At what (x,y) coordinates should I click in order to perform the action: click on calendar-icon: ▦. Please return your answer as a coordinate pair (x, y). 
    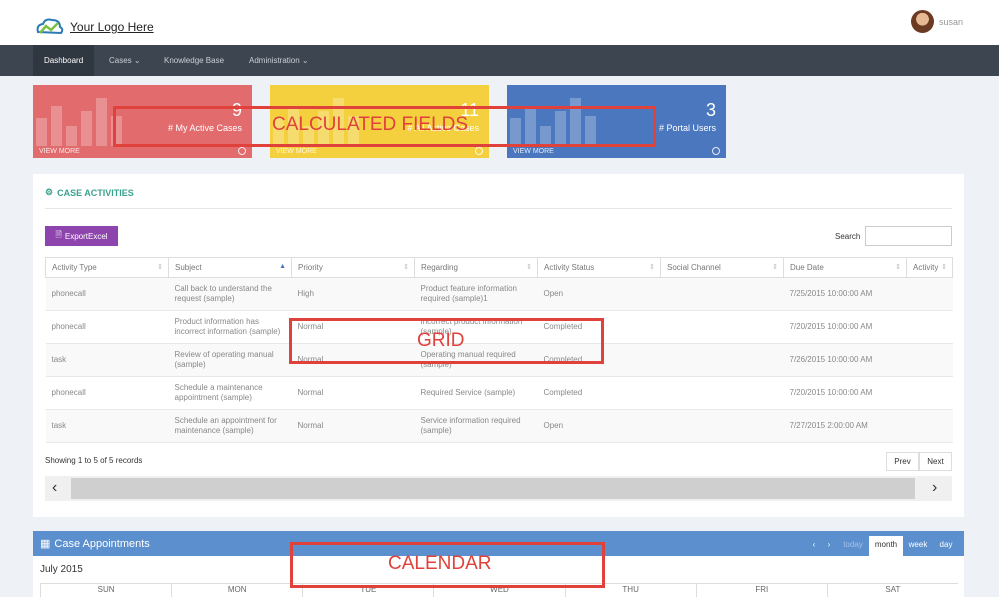
    Looking at the image, I should click on (45, 544).